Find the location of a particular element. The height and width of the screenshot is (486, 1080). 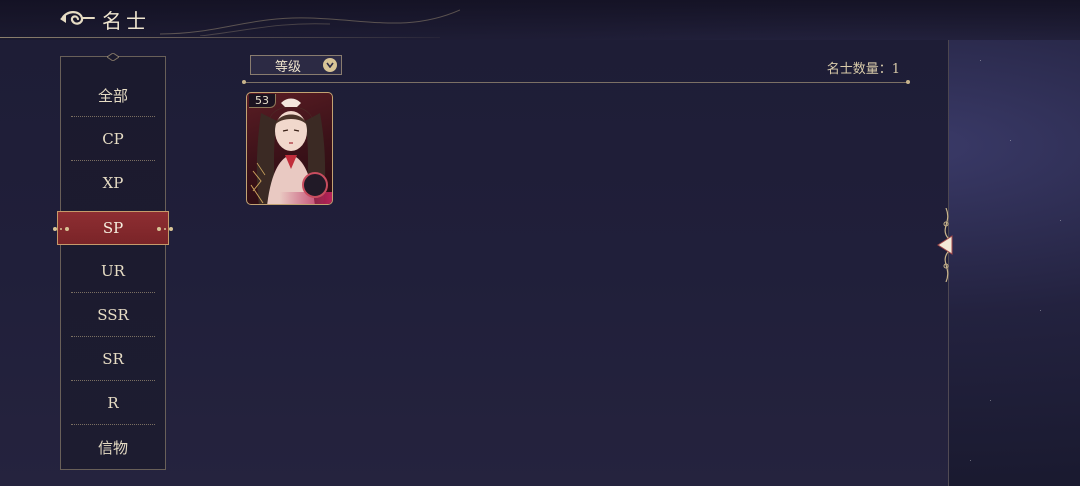

sidebar-item-label: 信物 is located at coordinates (112, 447).